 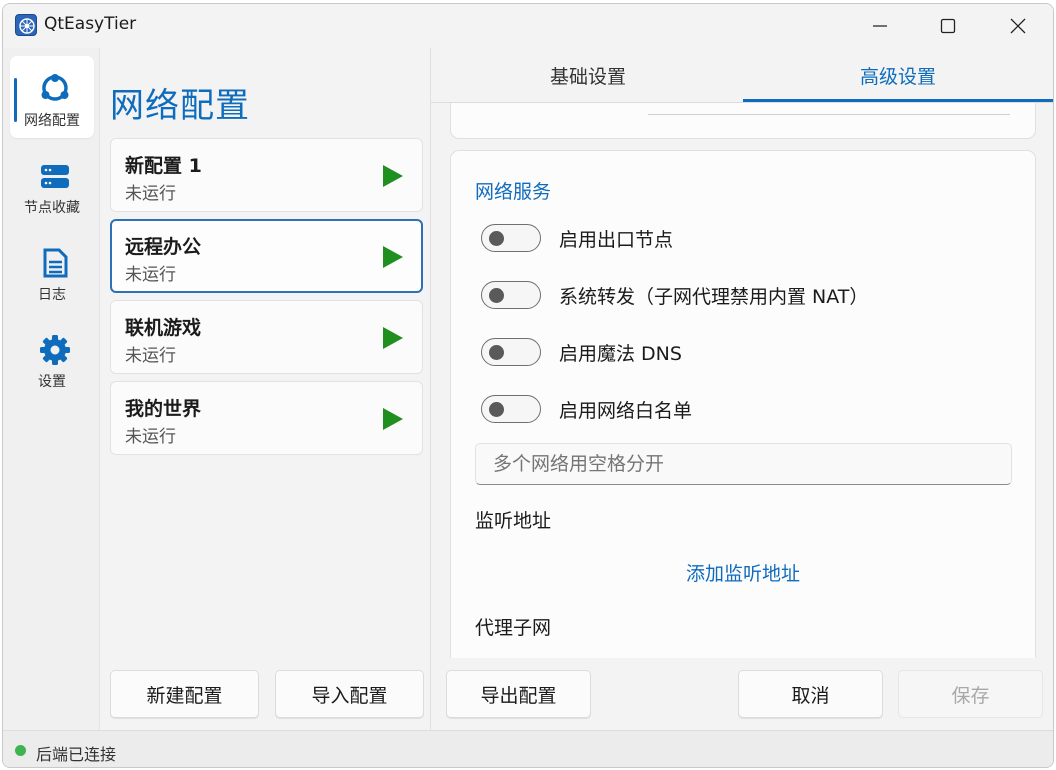 What do you see at coordinates (163, 409) in the screenshot?
I see `config-name: 我的世界` at bounding box center [163, 409].